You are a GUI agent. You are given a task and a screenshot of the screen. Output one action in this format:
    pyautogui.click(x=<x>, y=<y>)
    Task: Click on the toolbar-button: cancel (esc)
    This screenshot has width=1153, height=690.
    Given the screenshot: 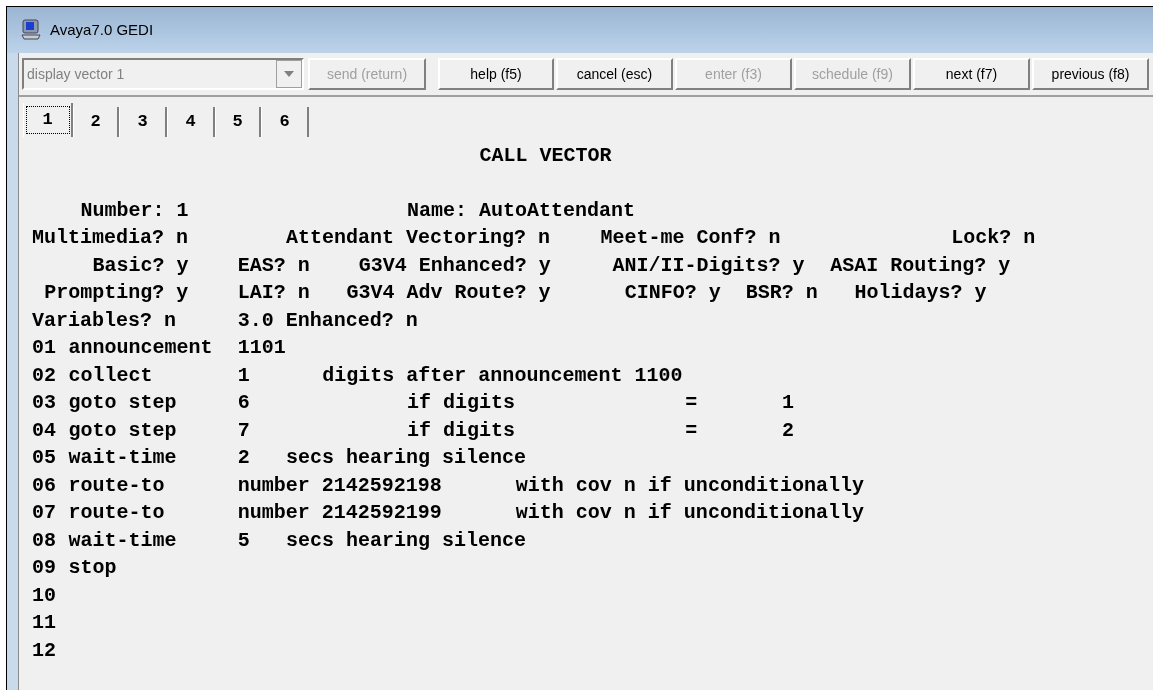 What is the action you would take?
    pyautogui.click(x=614, y=74)
    